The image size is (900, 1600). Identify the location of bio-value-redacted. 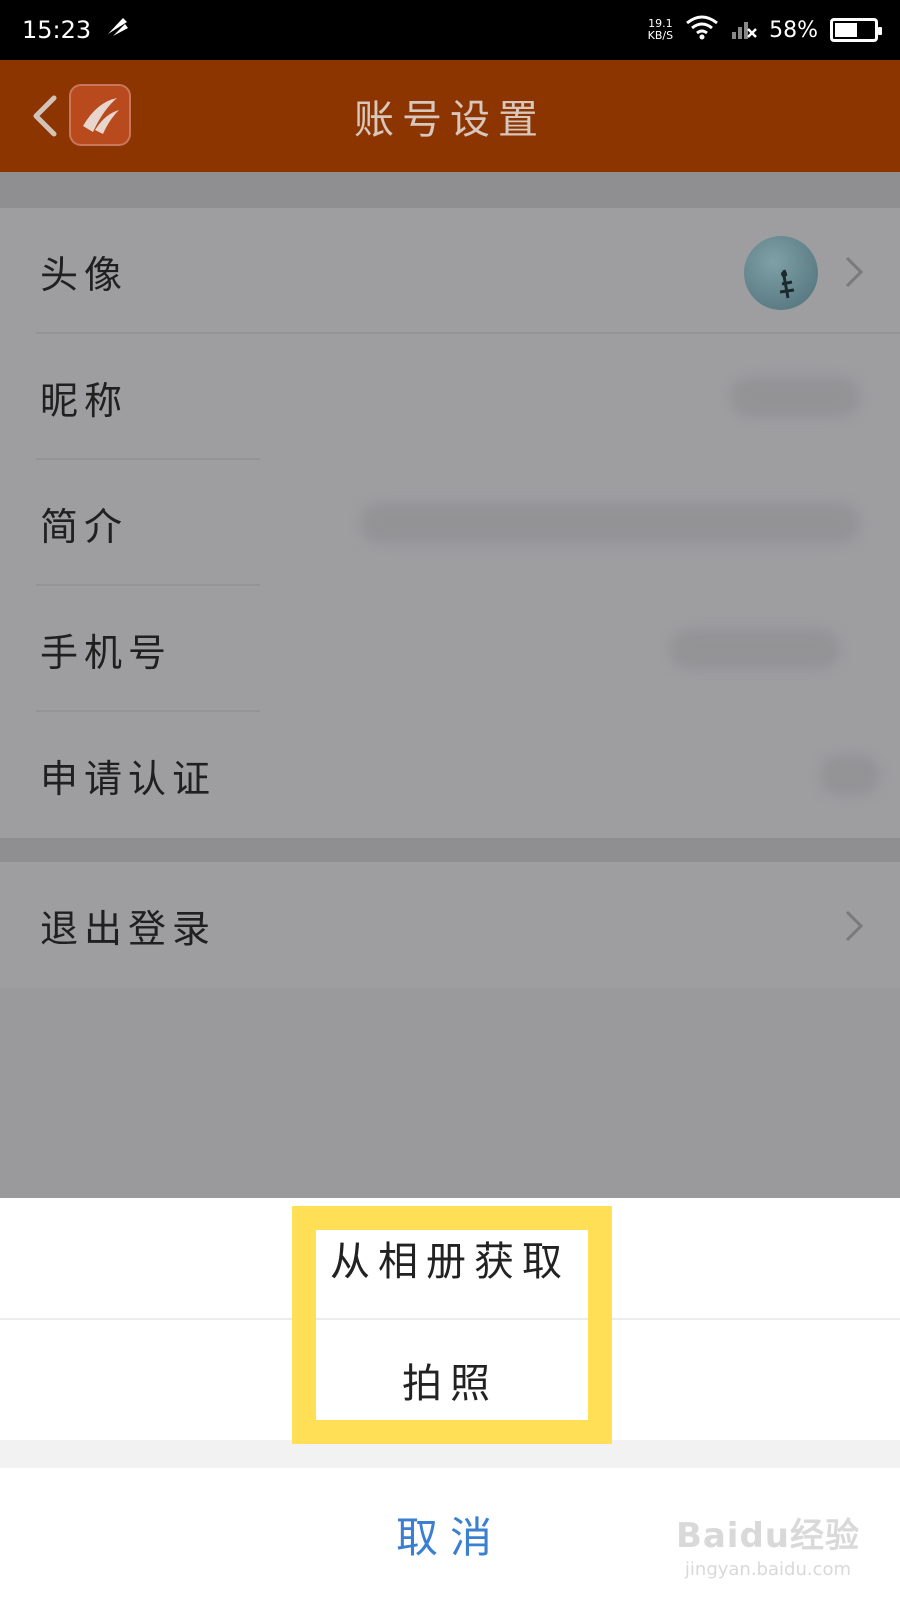
(610, 523).